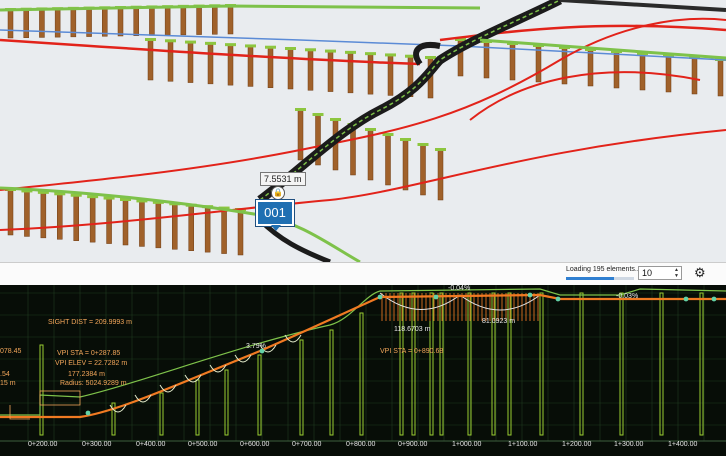  What do you see at coordinates (523, 444) in the screenshot?
I see `station-tick-label: 1+100.00` at bounding box center [523, 444].